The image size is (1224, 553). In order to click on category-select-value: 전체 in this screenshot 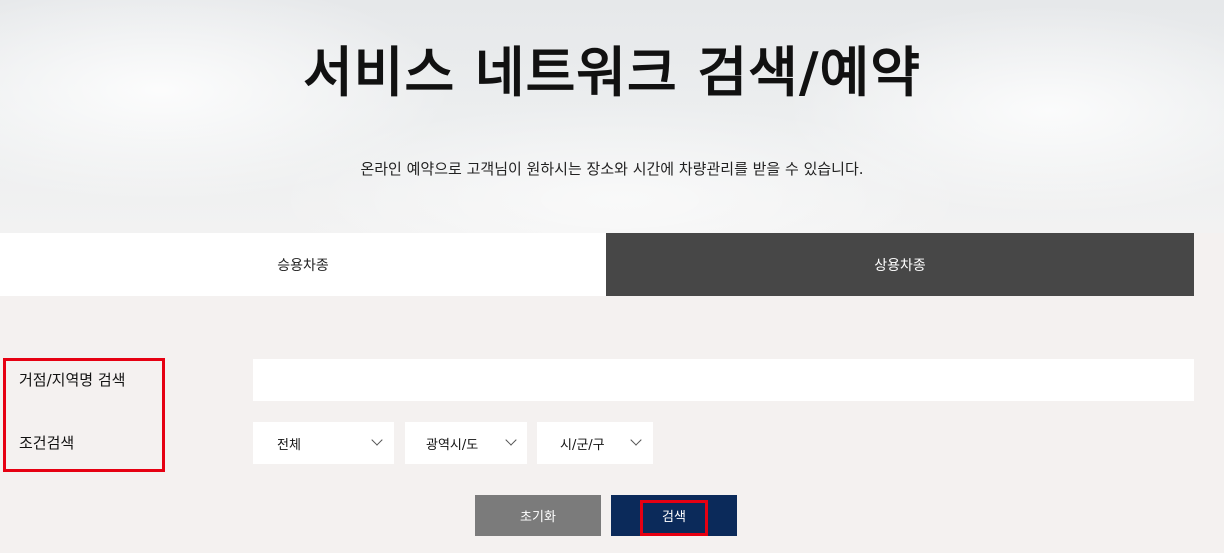, I will do `click(289, 445)`.